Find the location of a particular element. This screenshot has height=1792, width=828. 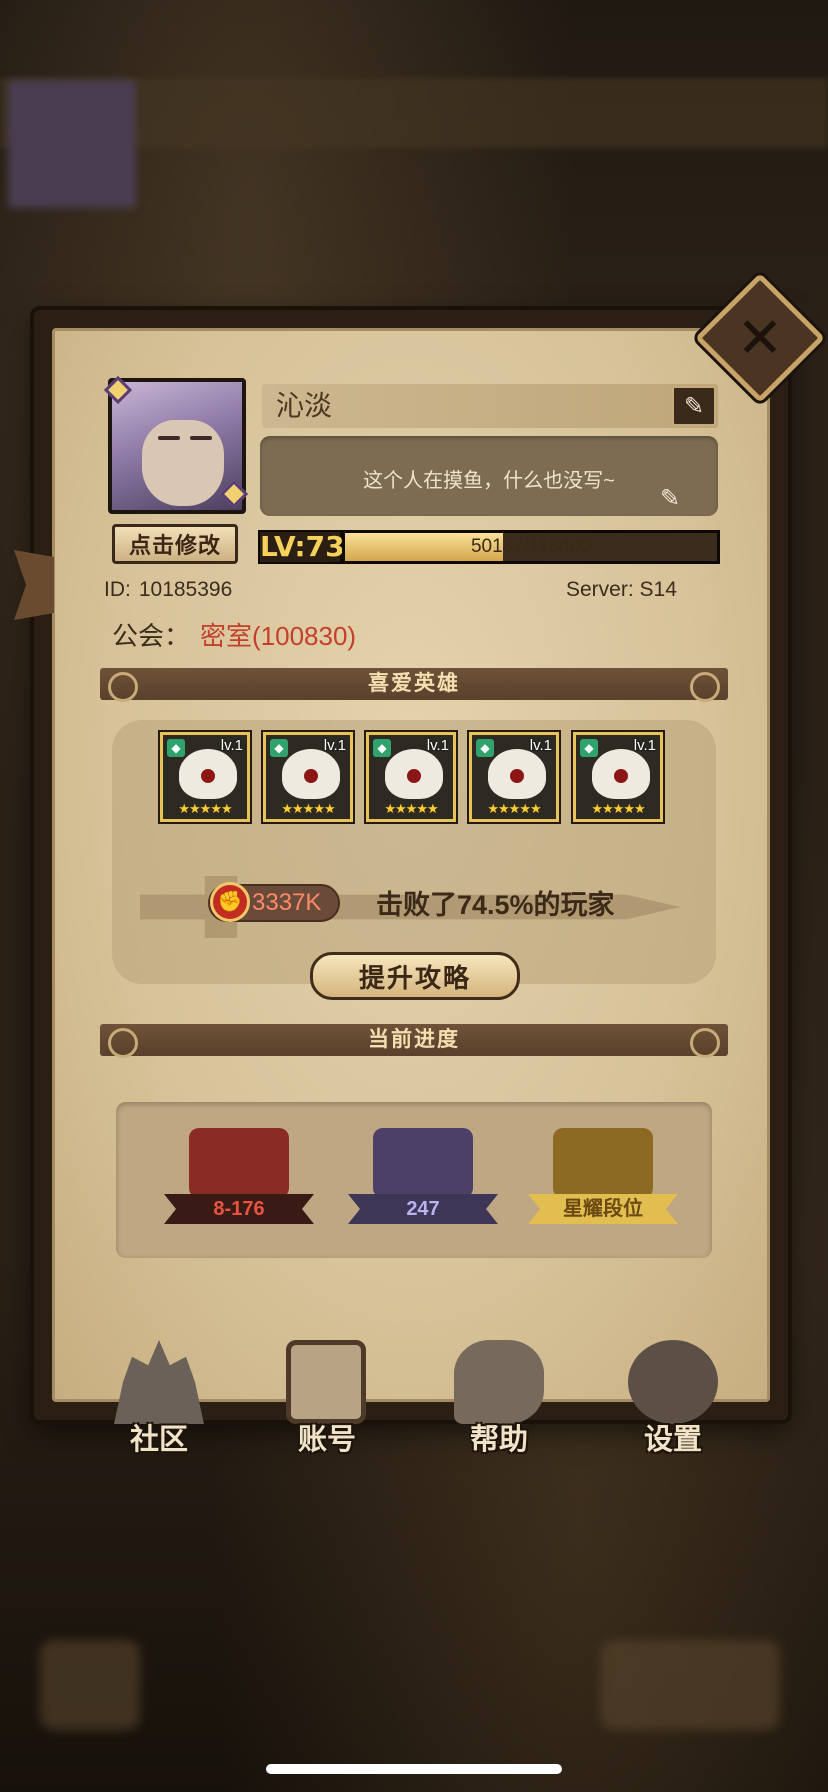

castle-icon is located at coordinates (159, 1382).